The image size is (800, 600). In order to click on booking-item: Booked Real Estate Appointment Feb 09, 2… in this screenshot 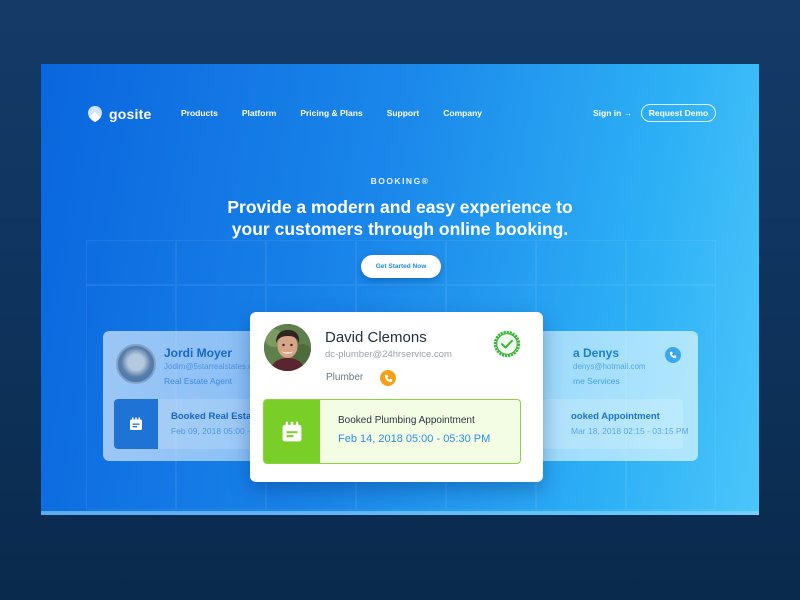, I will do `click(182, 424)`.